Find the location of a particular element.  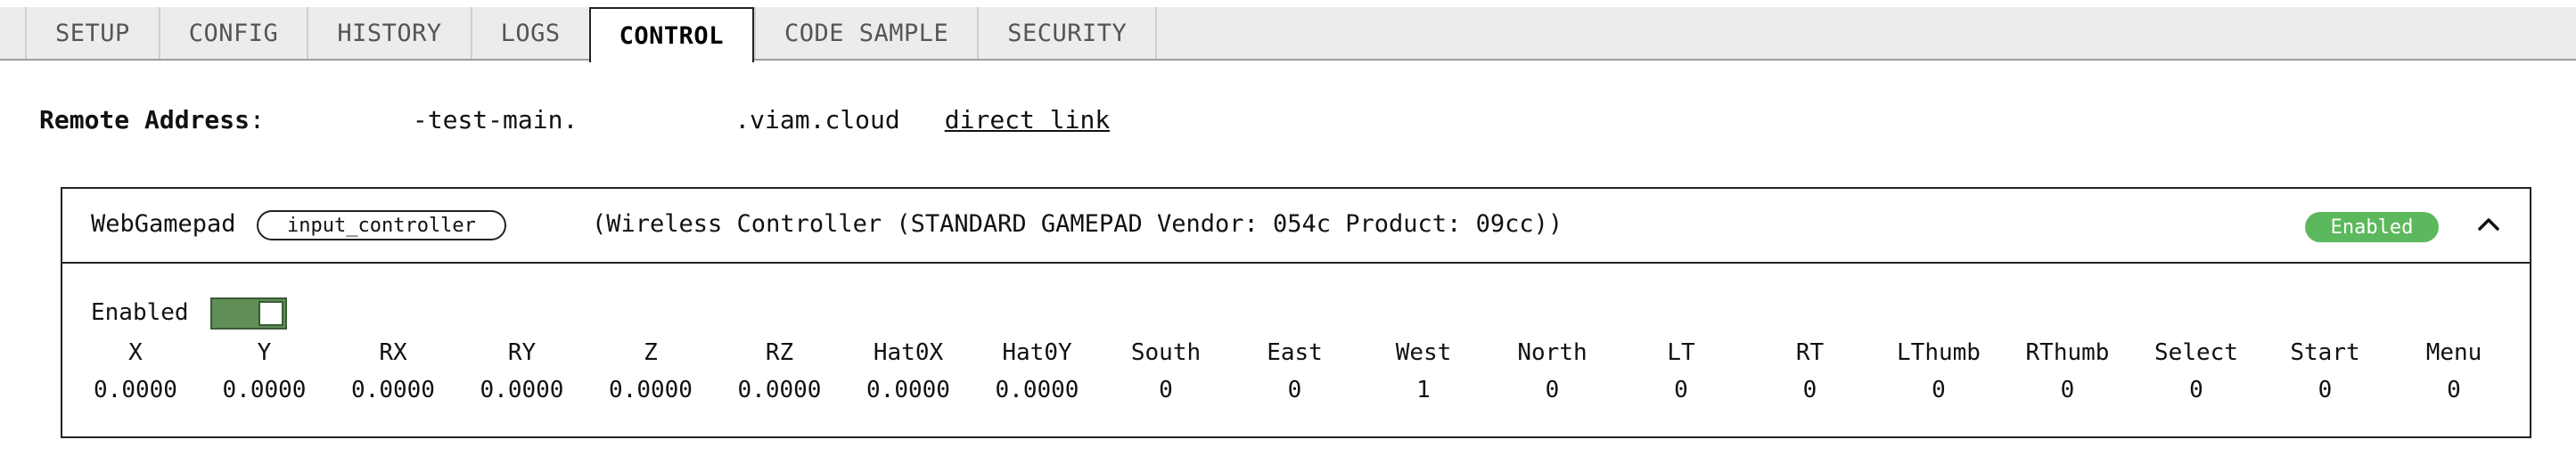

enabled-toggle is located at coordinates (249, 313).